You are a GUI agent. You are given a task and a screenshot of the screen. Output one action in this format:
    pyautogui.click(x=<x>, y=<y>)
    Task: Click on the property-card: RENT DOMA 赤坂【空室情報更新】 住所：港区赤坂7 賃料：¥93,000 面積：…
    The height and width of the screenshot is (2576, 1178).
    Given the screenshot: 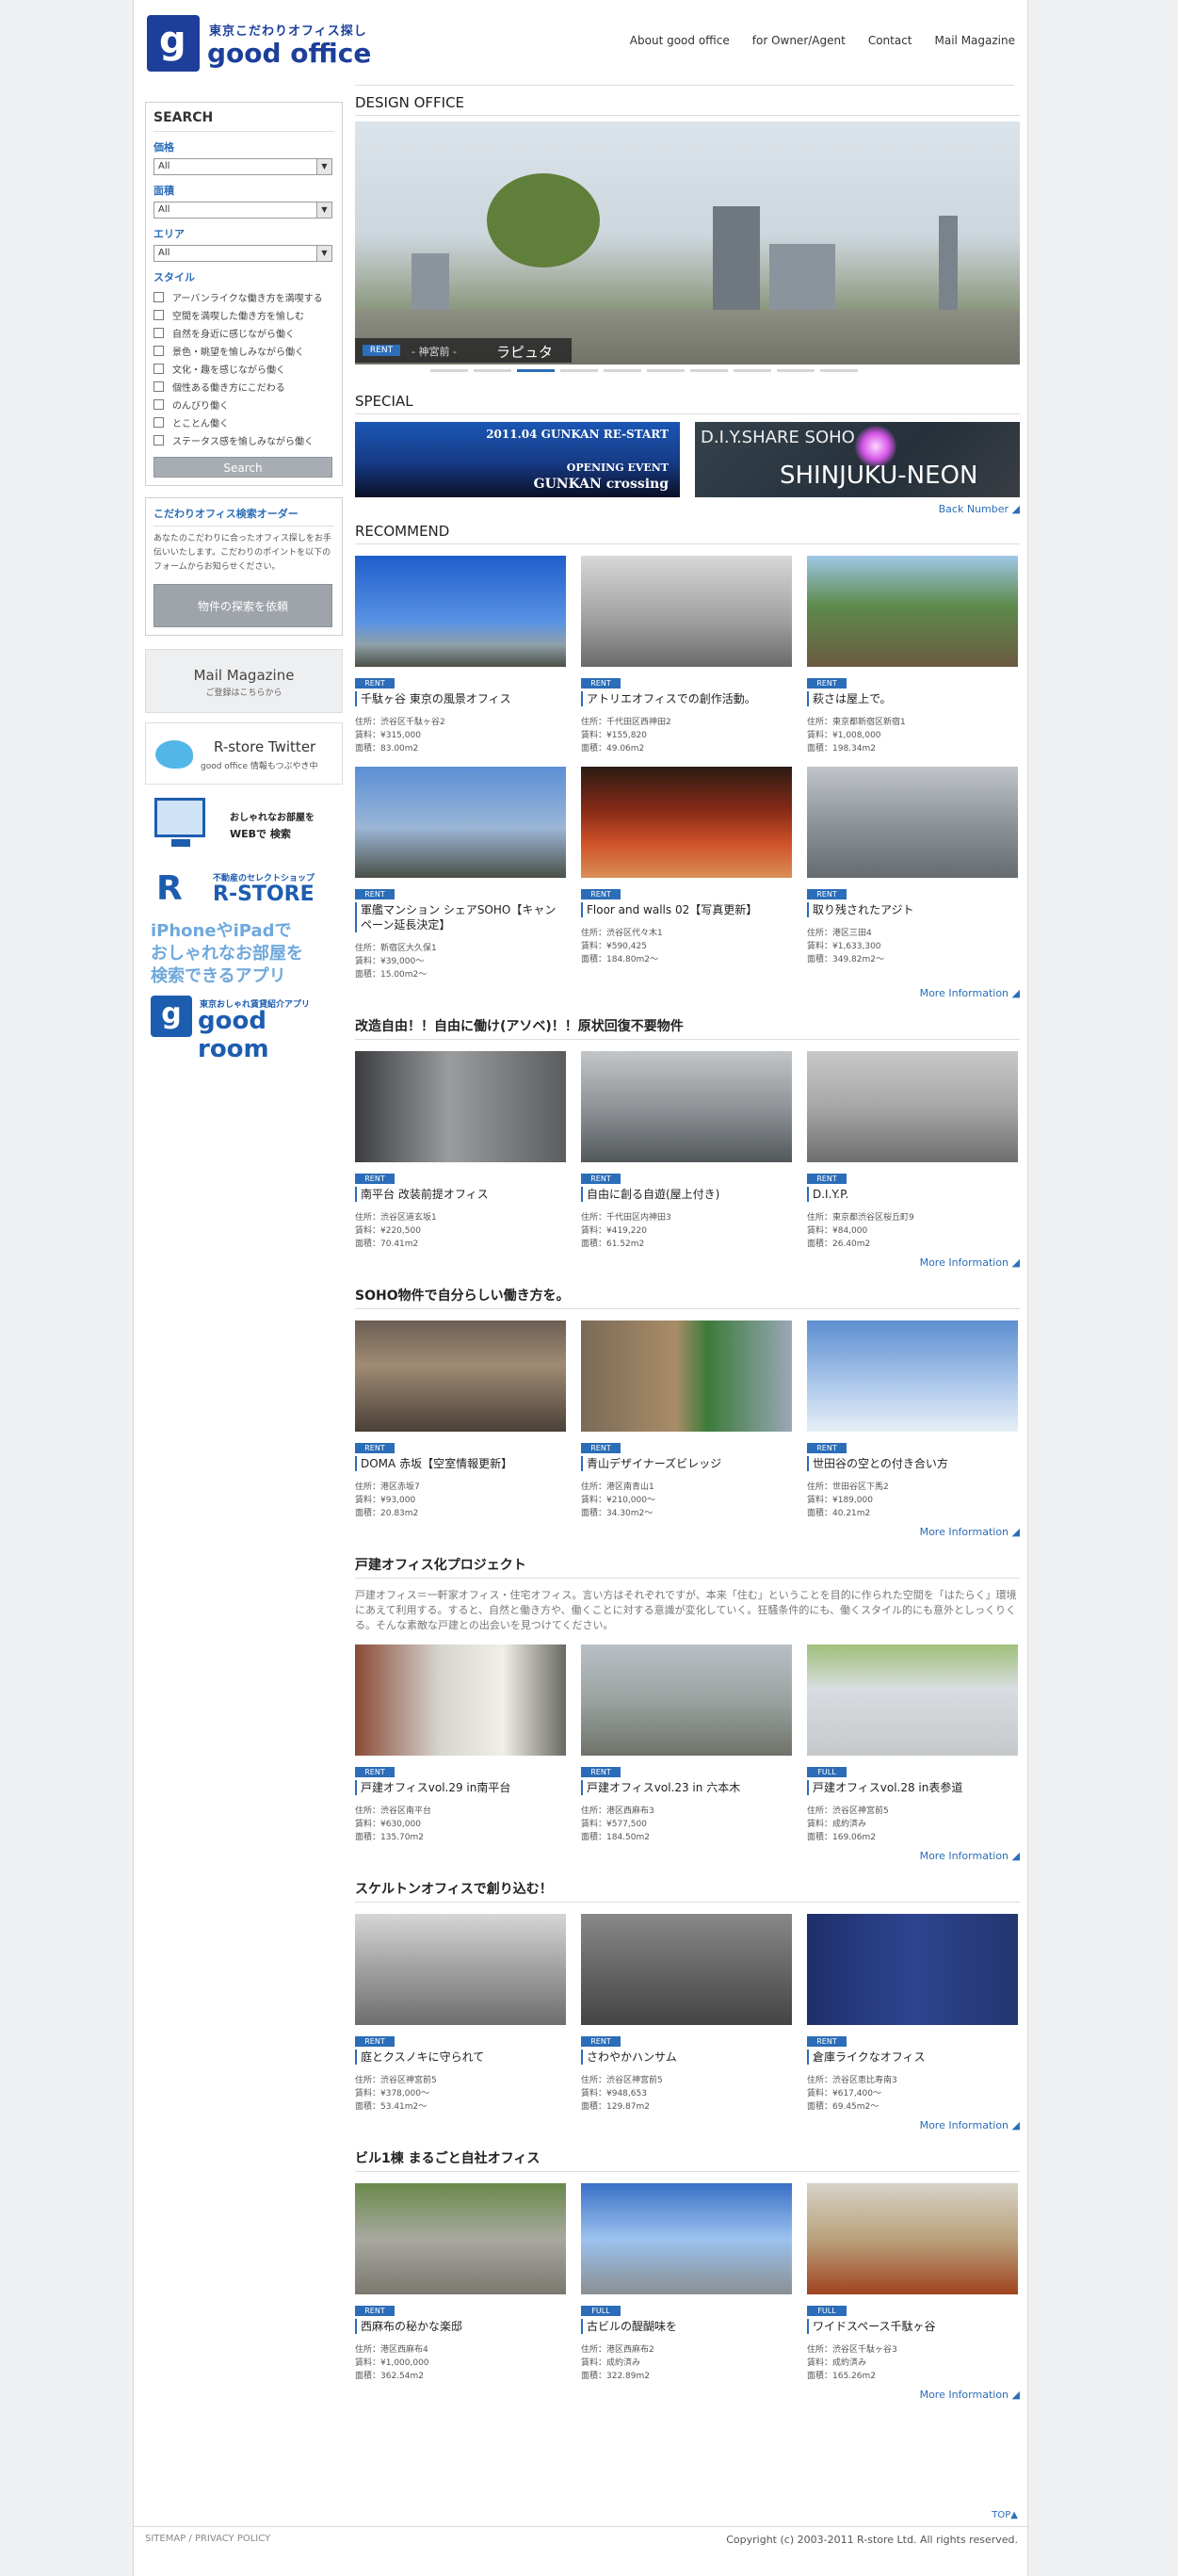 What is the action you would take?
    pyautogui.click(x=460, y=1420)
    